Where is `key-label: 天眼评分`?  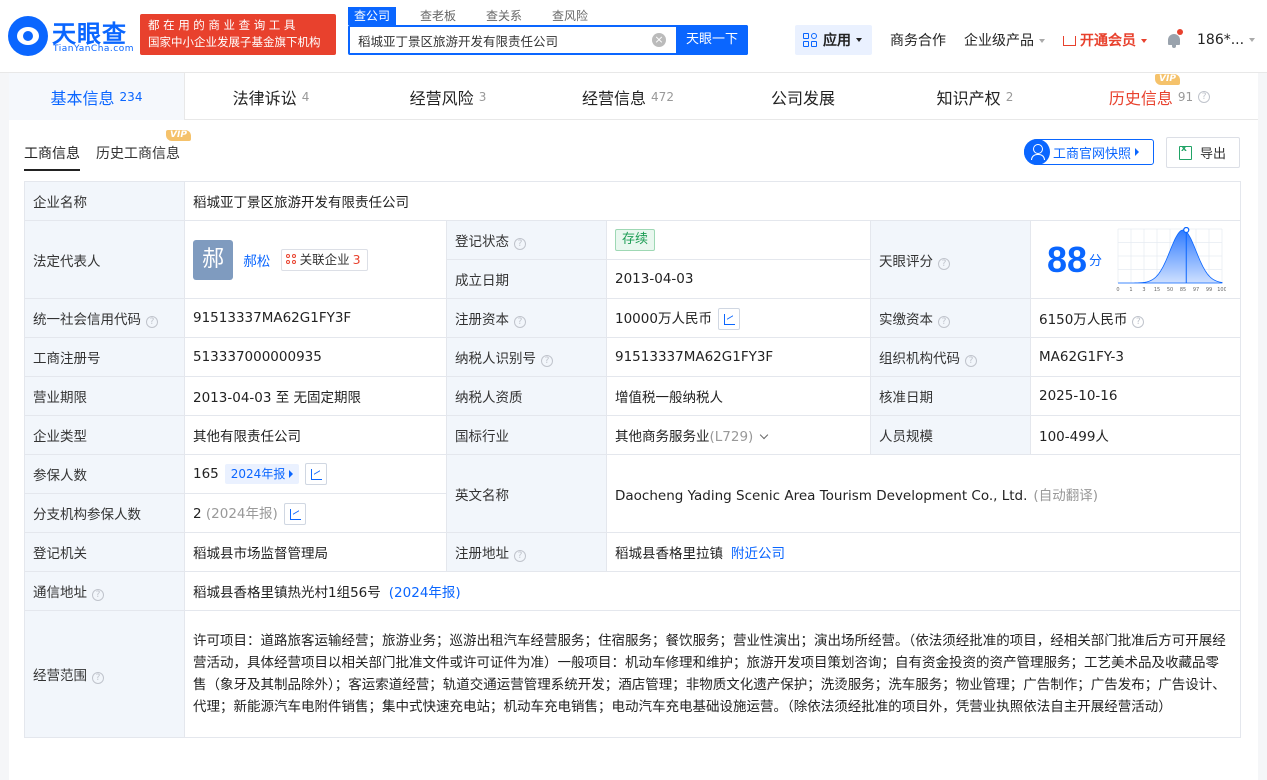
key-label: 天眼评分 is located at coordinates (906, 261).